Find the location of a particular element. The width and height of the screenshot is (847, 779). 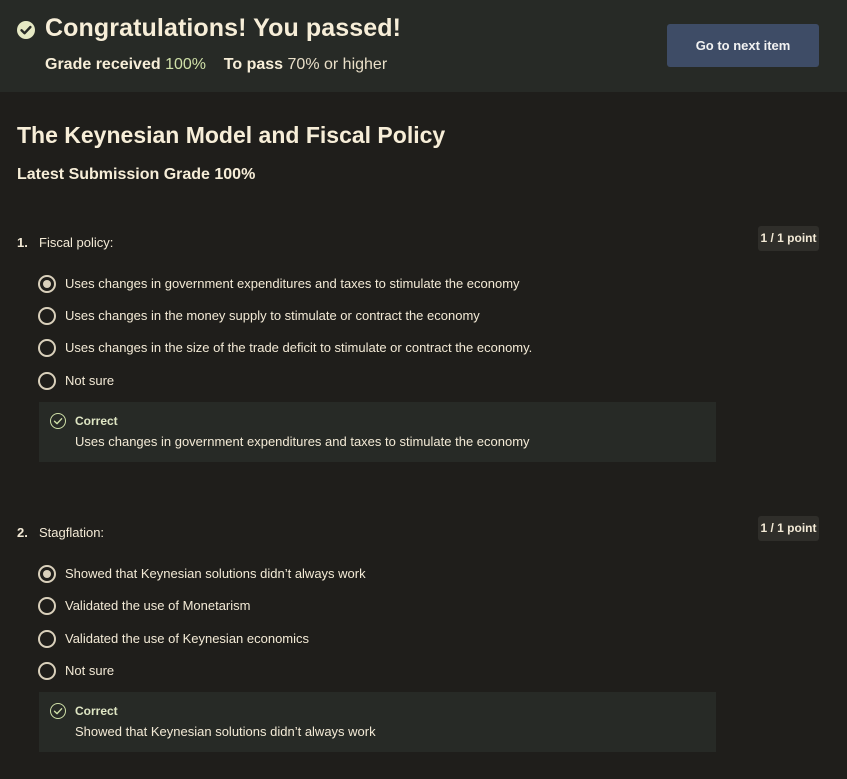

question-number: 2. is located at coordinates (22, 532).